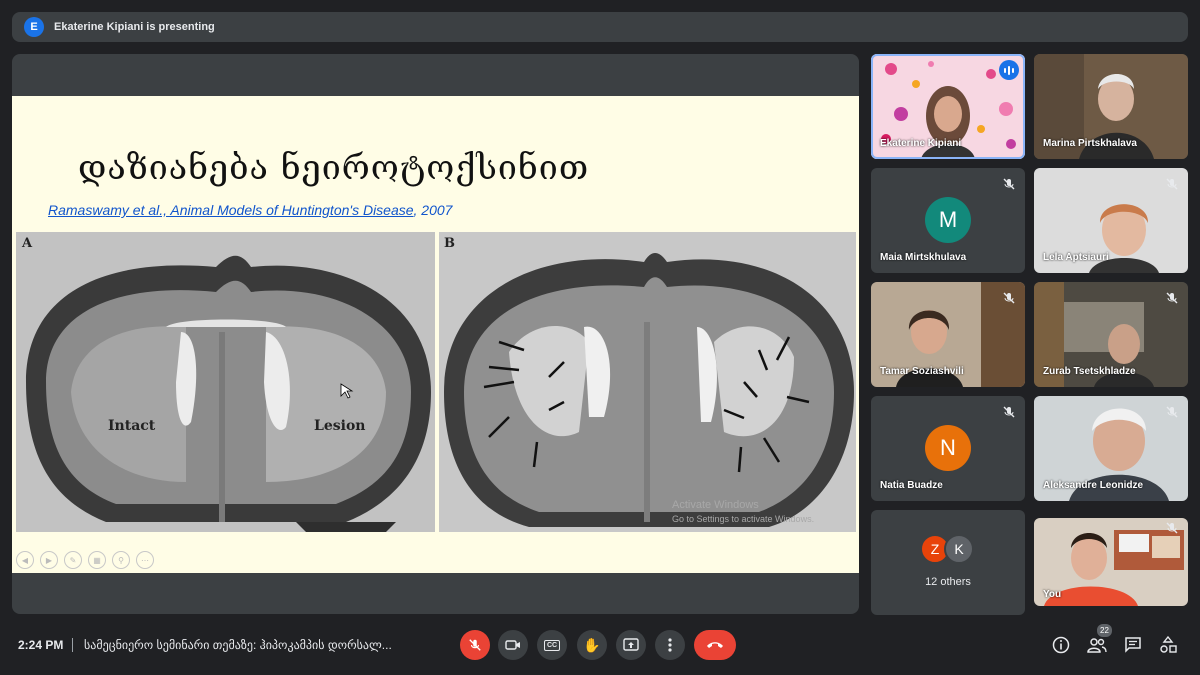  I want to click on shapes-icon, so click(1168, 644).